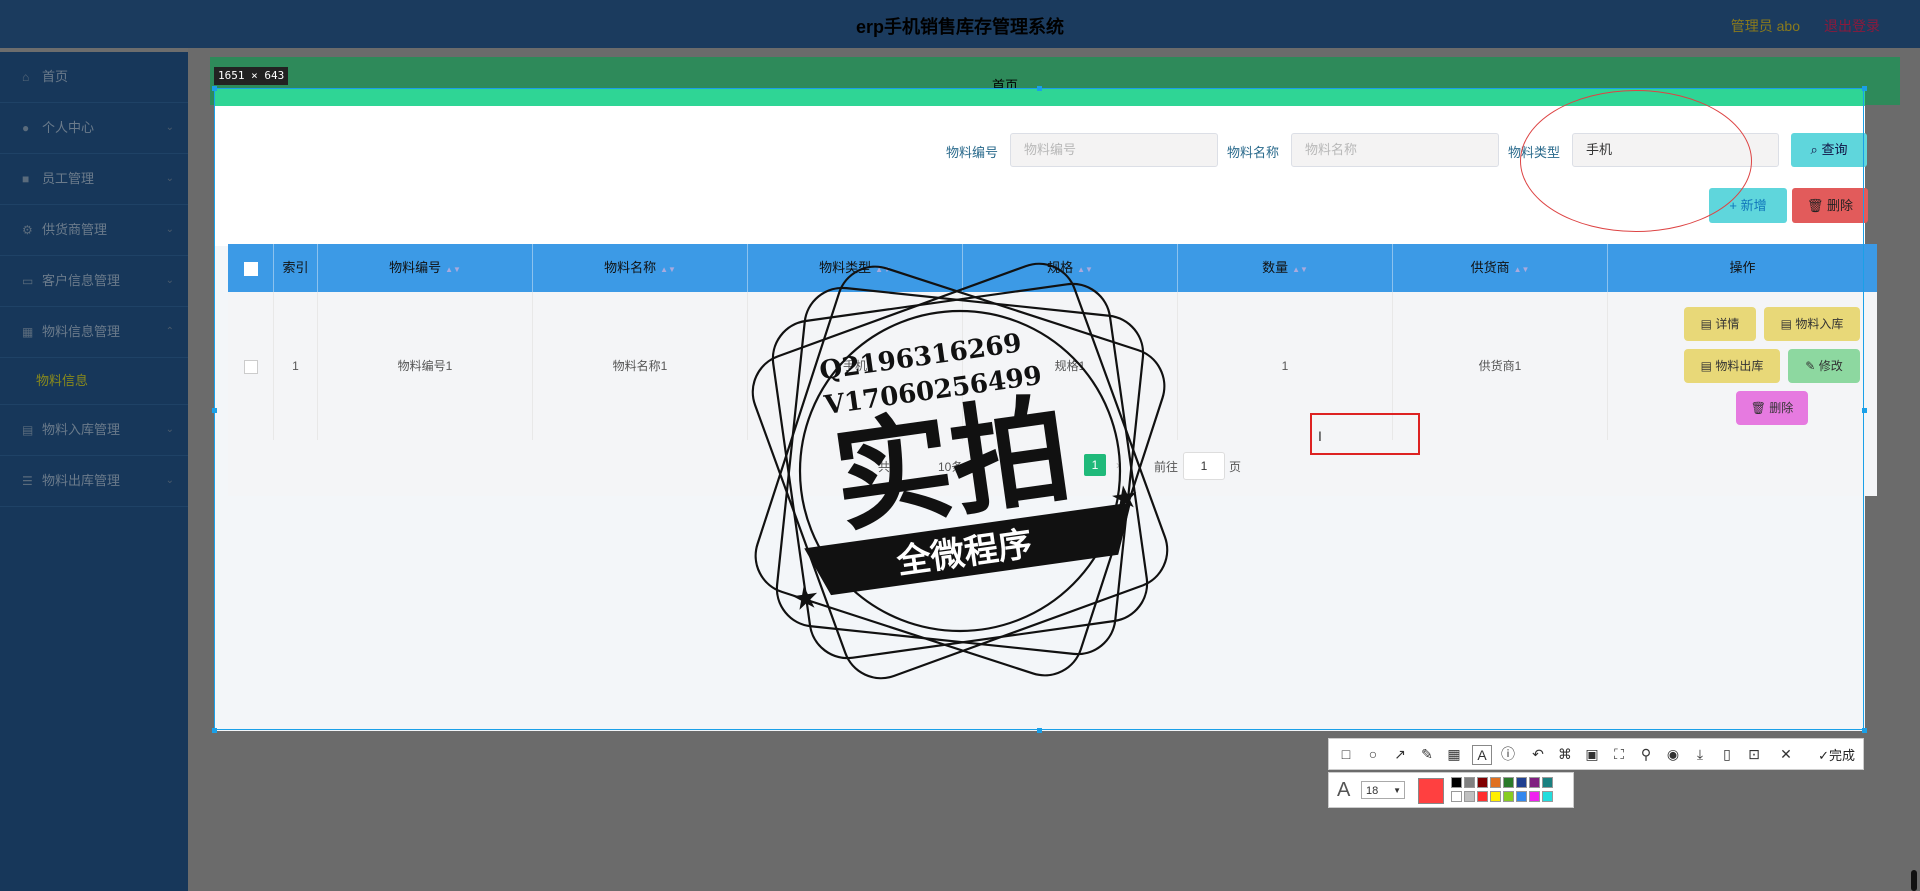 This screenshot has width=1920, height=891. What do you see at coordinates (1400, 754) in the screenshot?
I see `arrow-tool-icon: ↗` at bounding box center [1400, 754].